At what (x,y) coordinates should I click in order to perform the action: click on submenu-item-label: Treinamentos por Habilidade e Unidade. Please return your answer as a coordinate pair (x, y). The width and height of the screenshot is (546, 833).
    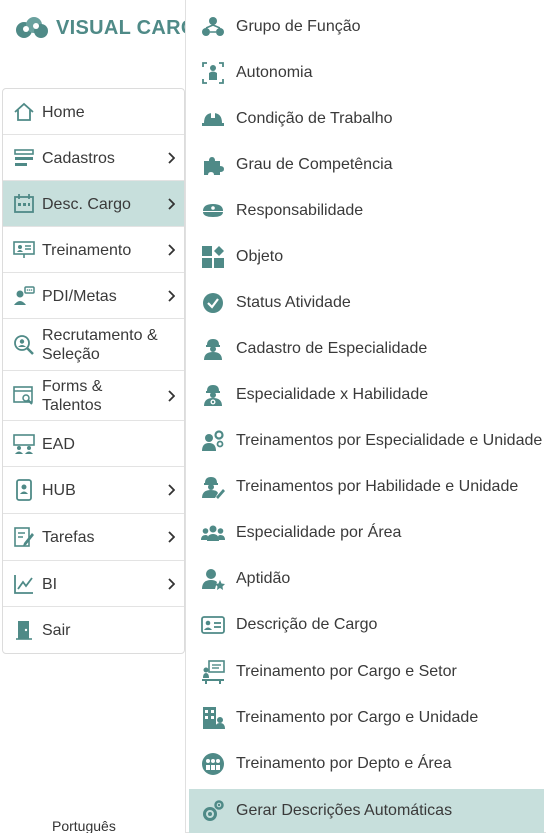
    Looking at the image, I should click on (377, 486).